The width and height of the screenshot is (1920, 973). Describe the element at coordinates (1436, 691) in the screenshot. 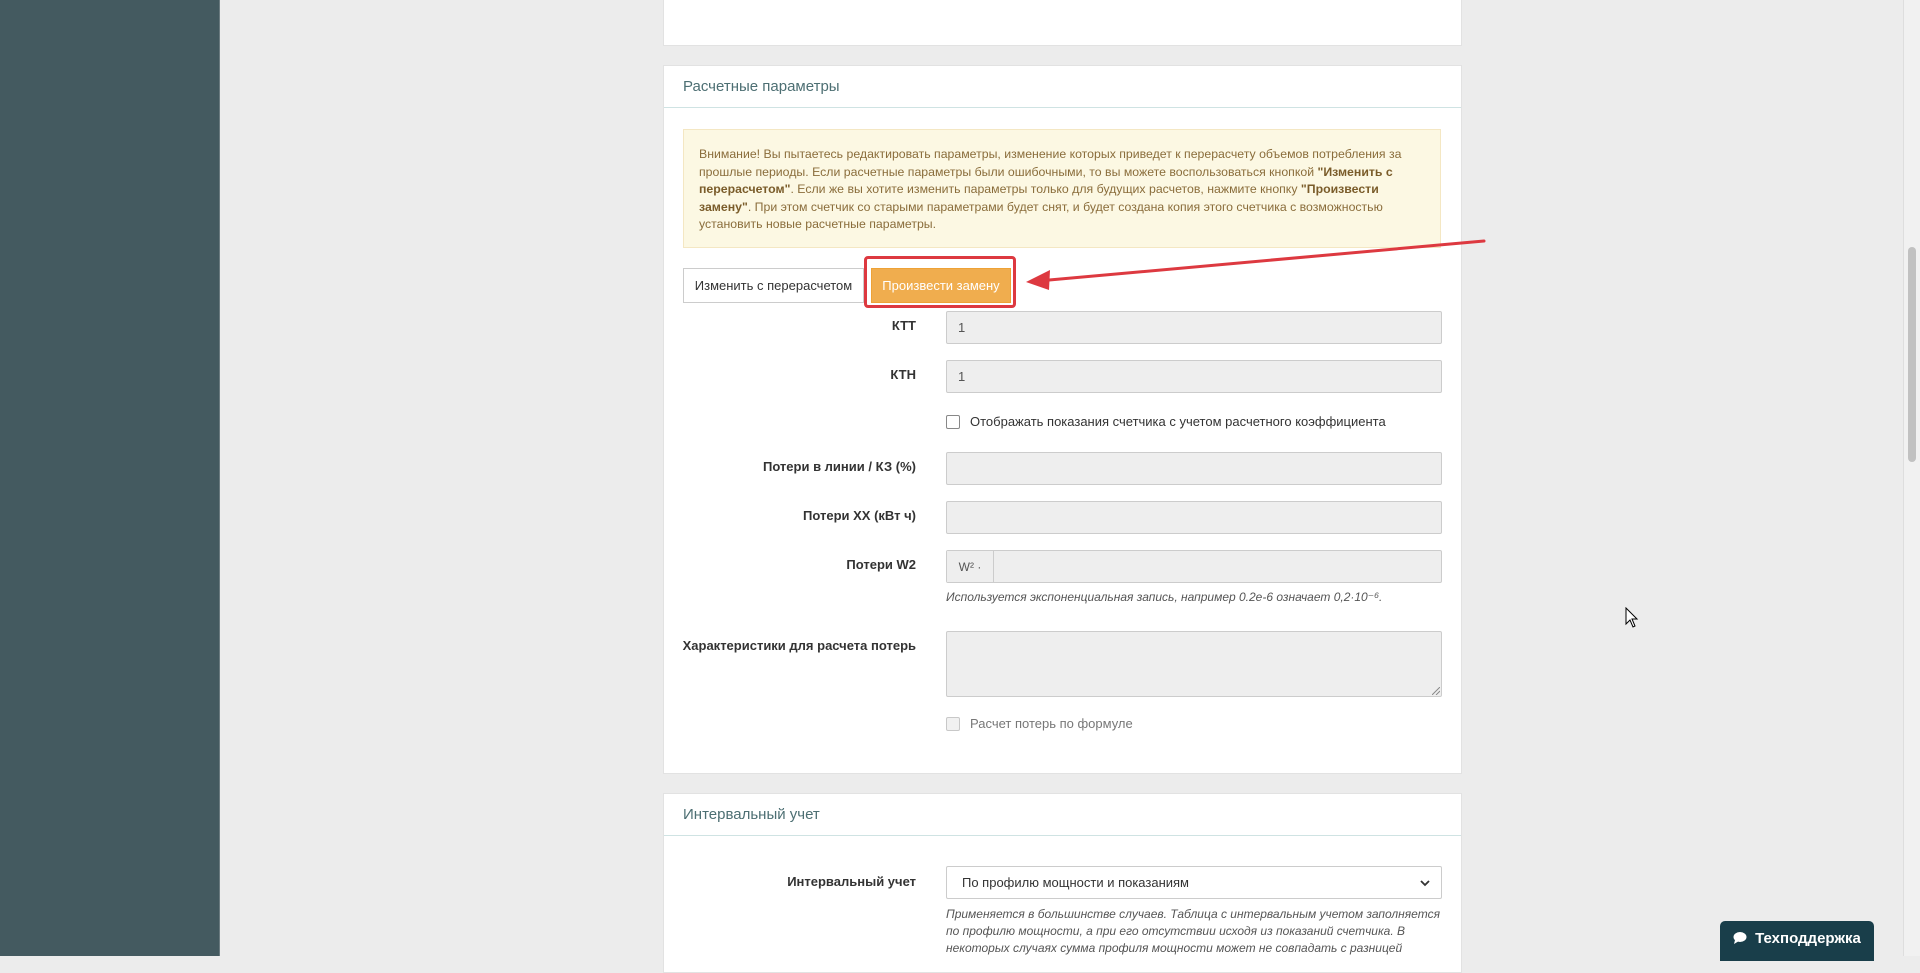

I see `resize-grip-icon` at that location.